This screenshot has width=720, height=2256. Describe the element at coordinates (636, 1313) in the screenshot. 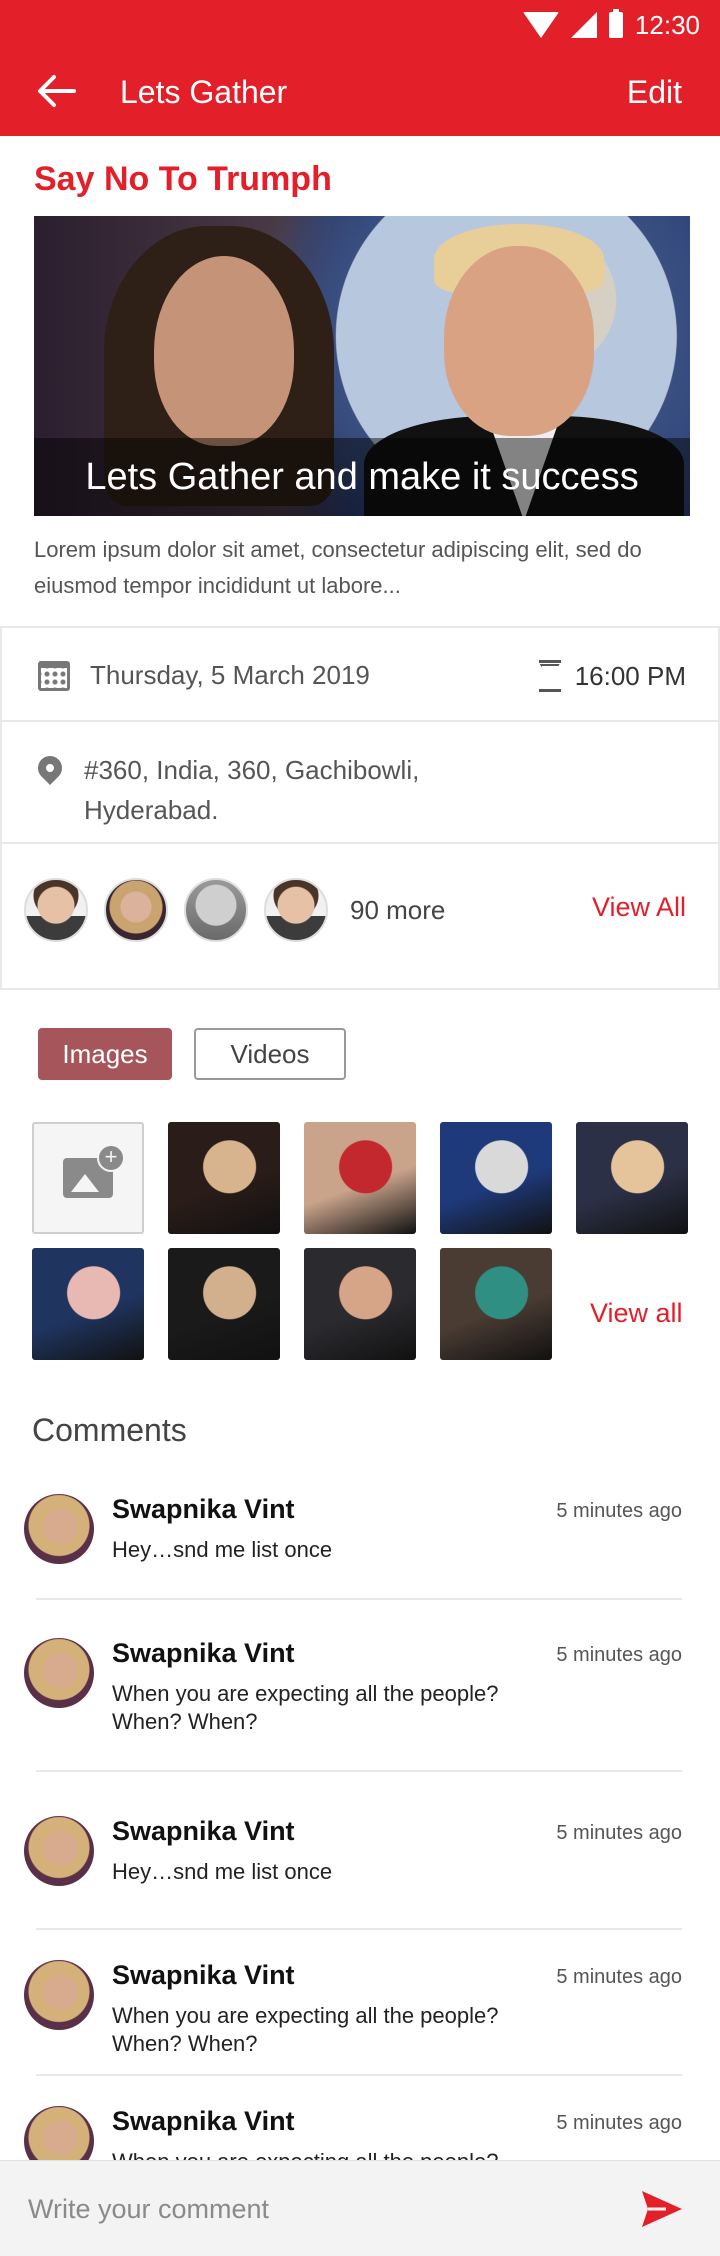

I see `view-all-media-link: View all` at that location.